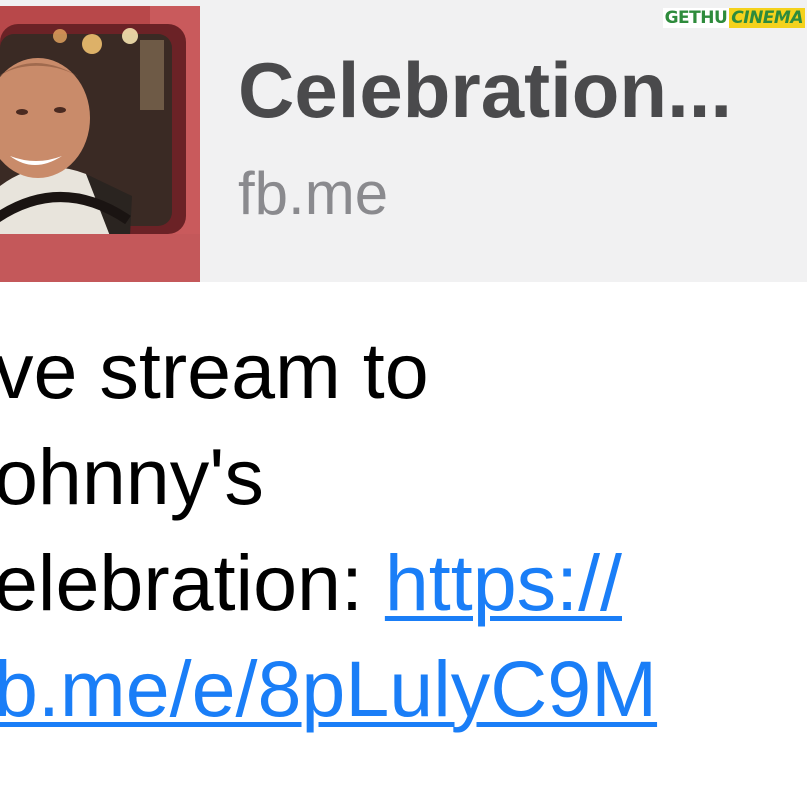 This screenshot has height=807, width=807. What do you see at coordinates (132, 476) in the screenshot?
I see `message-line-2: ohnny's` at bounding box center [132, 476].